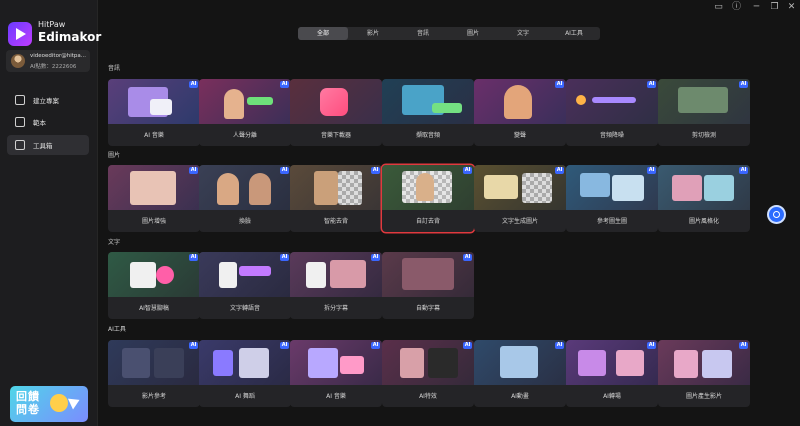  Describe the element at coordinates (718, 7) in the screenshot. I see `feedback-icon: ▭` at that location.